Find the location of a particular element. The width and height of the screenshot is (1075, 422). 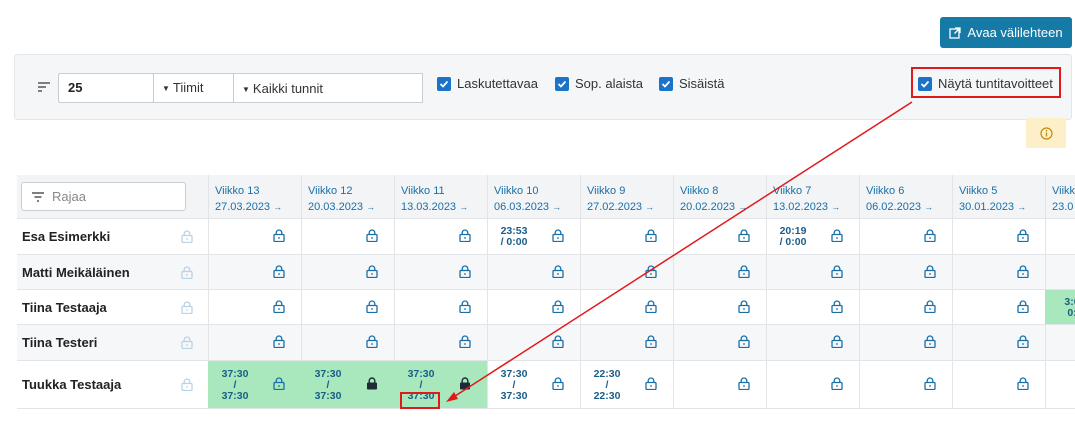

contract-checkbox: Sop. alaista is located at coordinates (599, 83).